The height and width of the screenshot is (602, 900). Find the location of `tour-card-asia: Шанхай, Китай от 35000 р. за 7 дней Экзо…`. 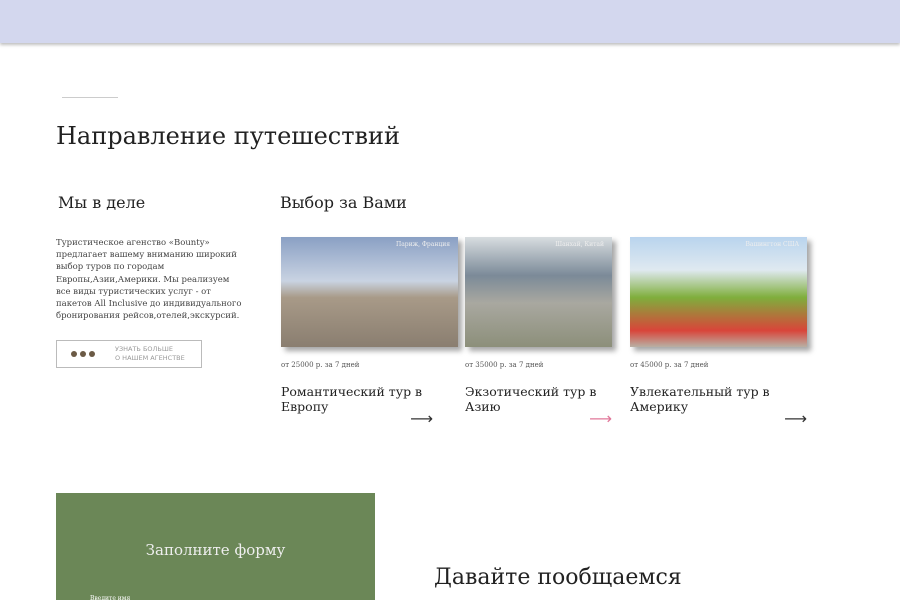

tour-card-asia: Шанхай, Китай от 35000 р. за 7 дней Экзо… is located at coordinates (538, 332).